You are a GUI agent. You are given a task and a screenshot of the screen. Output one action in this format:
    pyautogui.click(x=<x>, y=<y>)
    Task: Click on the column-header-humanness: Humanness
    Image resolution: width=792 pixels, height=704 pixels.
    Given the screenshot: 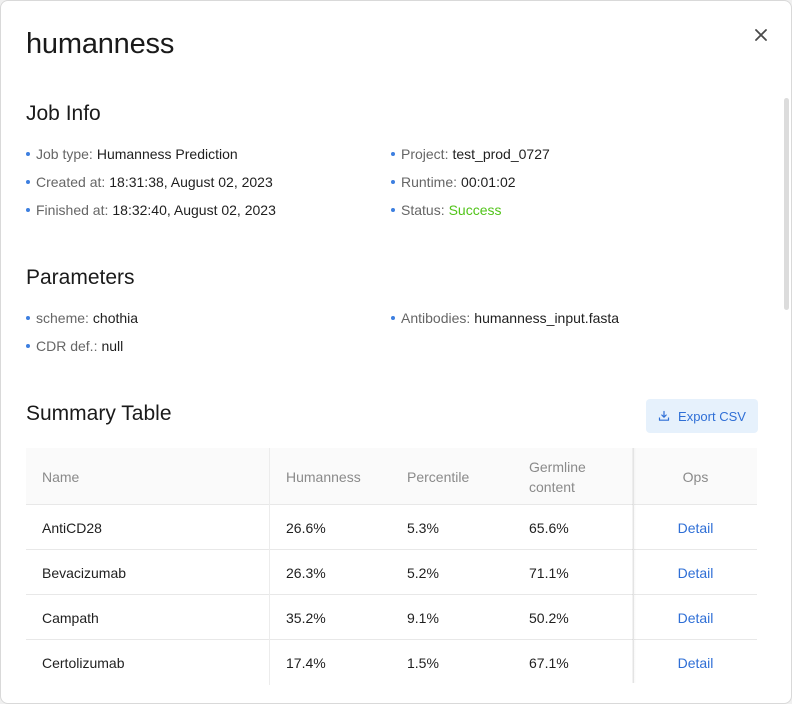 What is the action you would take?
    pyautogui.click(x=323, y=476)
    